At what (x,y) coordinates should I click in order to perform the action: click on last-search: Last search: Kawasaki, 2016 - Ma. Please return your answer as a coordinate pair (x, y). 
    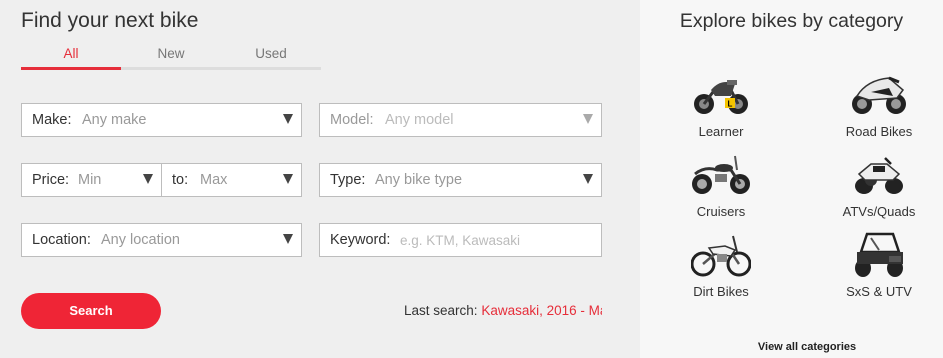
    Looking at the image, I should click on (503, 310).